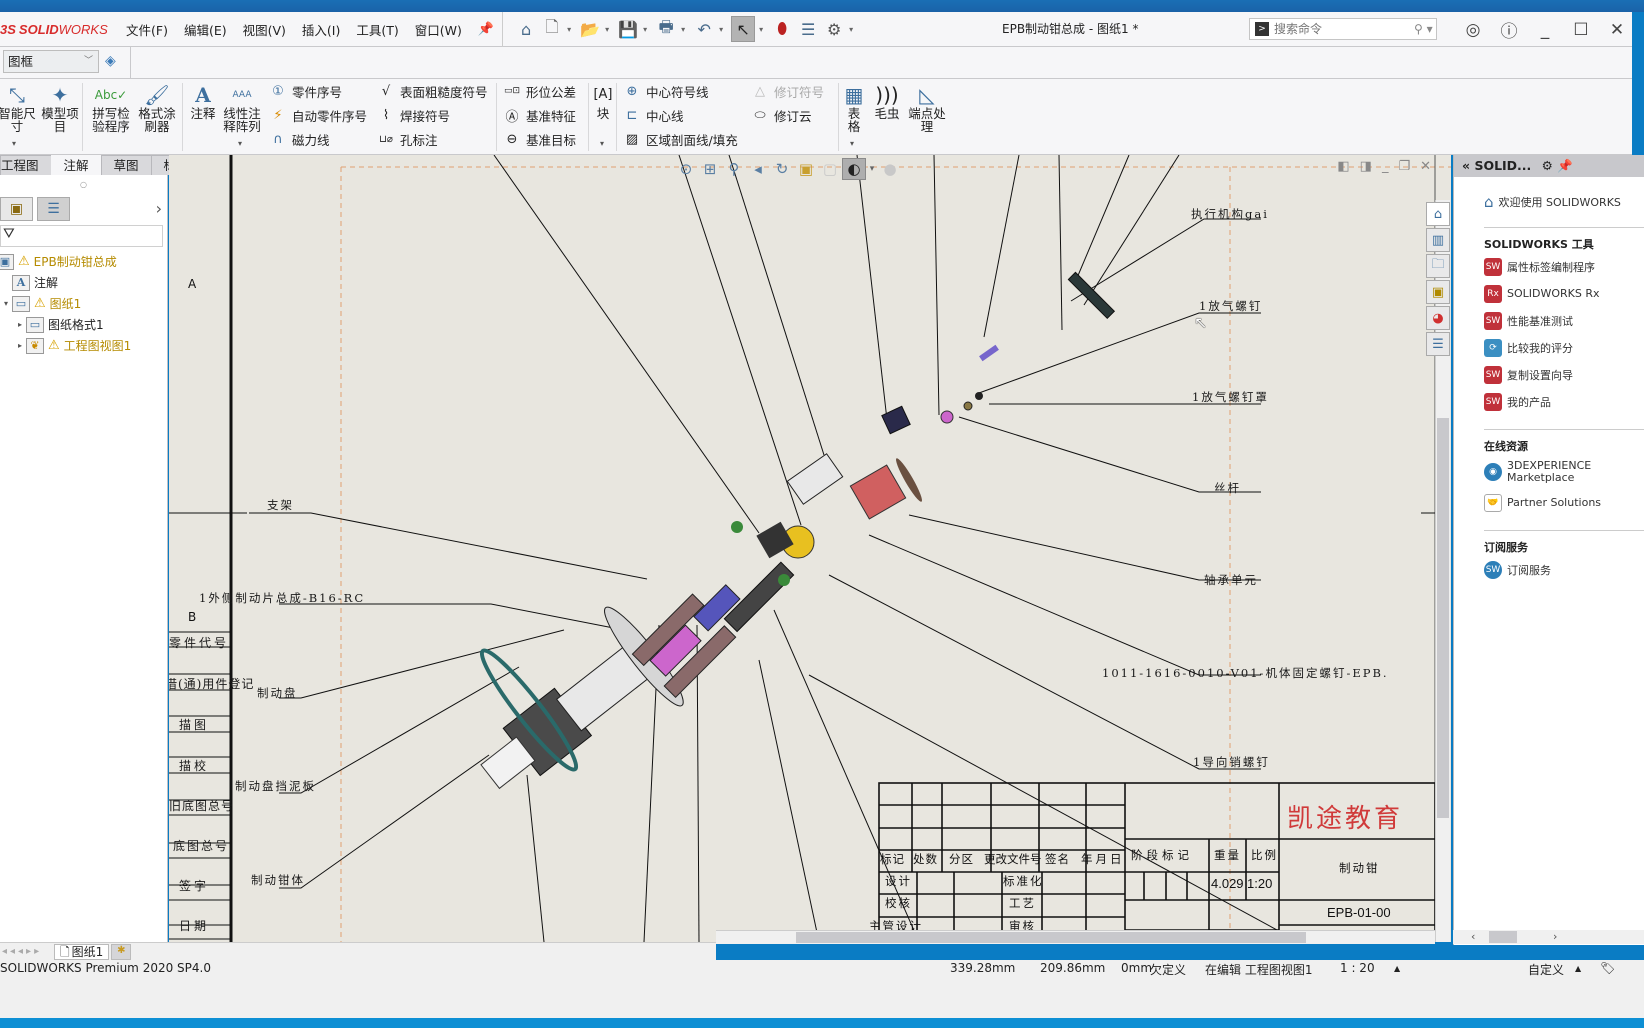 This screenshot has width=1644, height=1028. I want to click on options-gear-icon: ⚙, so click(834, 29).